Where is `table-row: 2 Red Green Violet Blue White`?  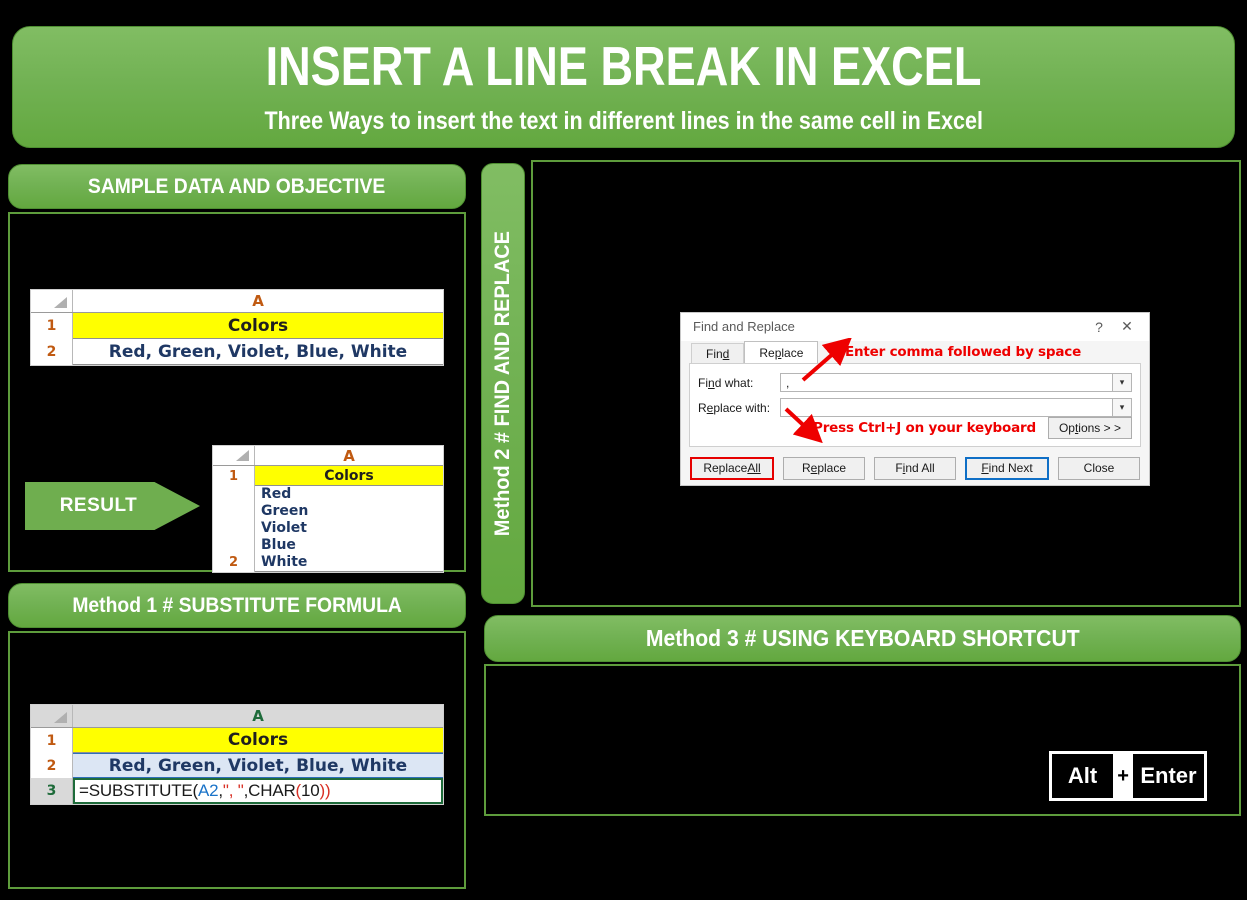 table-row: 2 Red Green Violet Blue White is located at coordinates (328, 529).